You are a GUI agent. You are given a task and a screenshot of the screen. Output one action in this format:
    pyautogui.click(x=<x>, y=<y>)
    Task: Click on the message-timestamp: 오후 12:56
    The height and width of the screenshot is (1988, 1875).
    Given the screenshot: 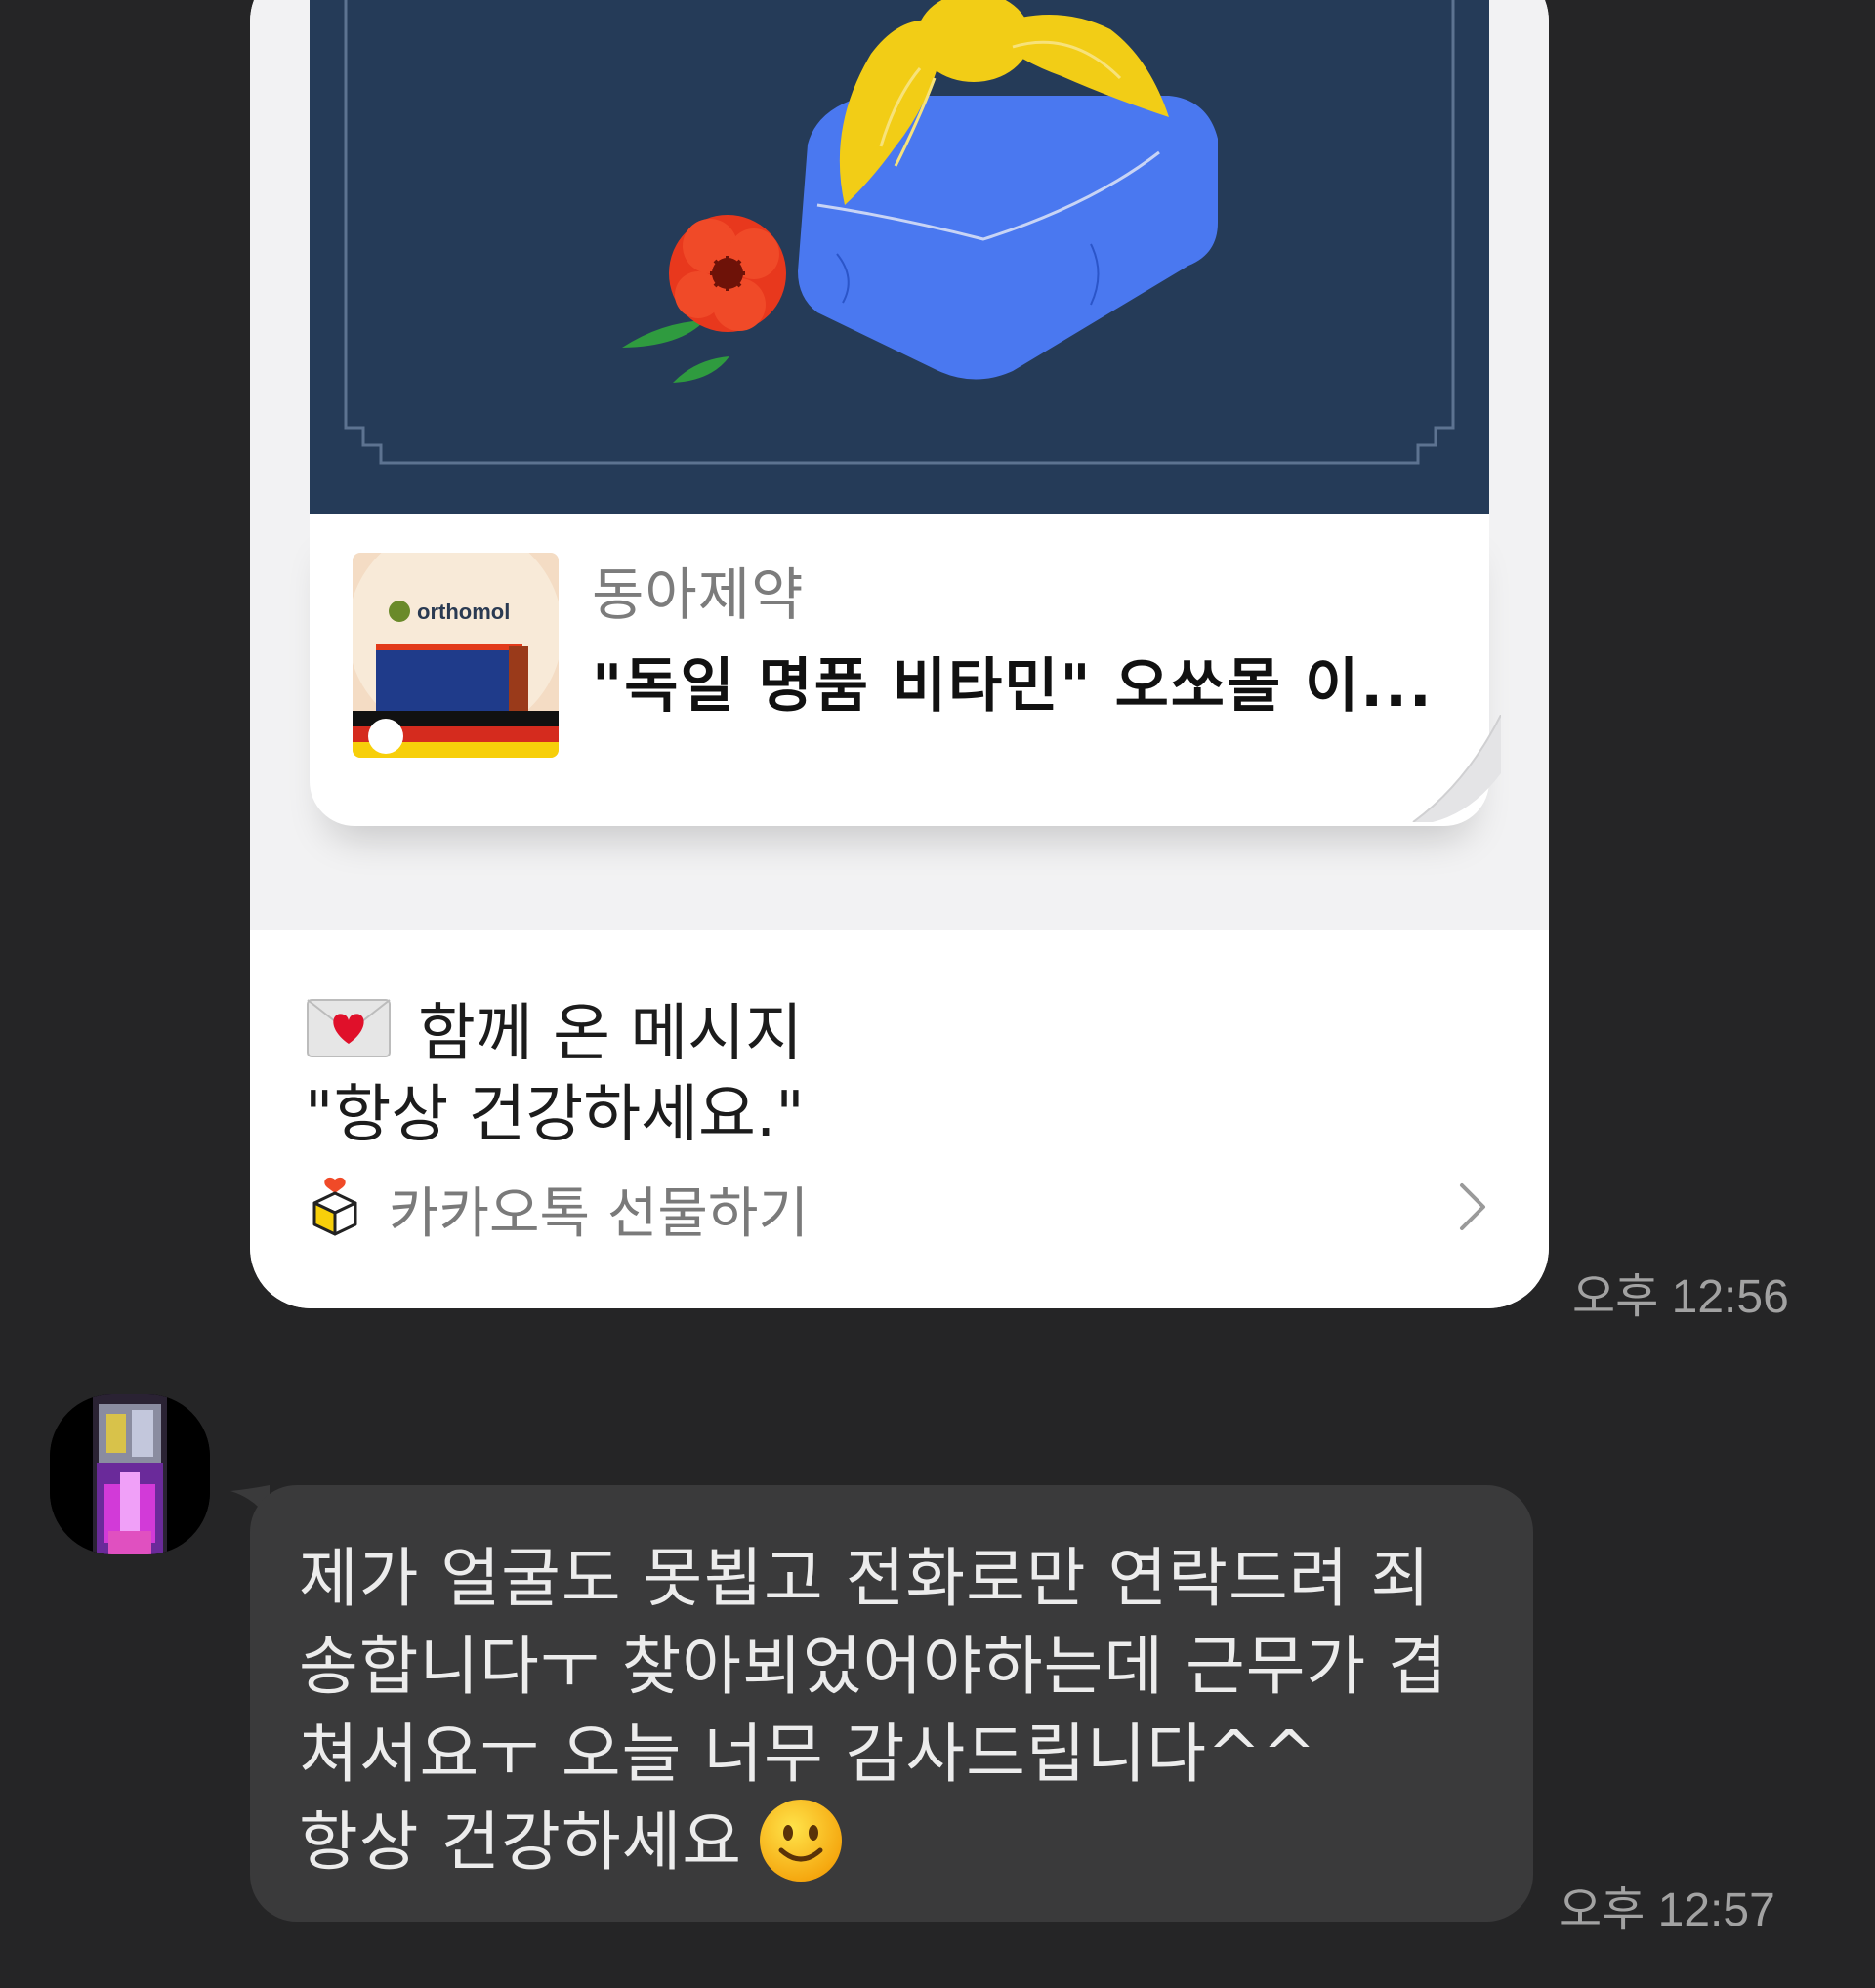 What is the action you would take?
    pyautogui.click(x=1680, y=1297)
    